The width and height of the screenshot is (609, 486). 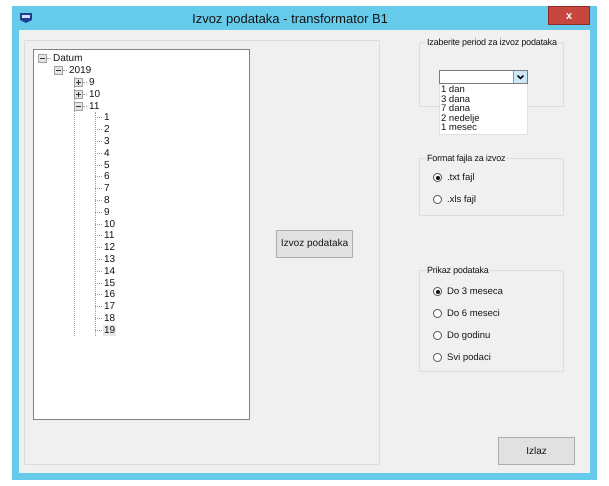 I want to click on dropdown-option: 1 dan, so click(x=484, y=90).